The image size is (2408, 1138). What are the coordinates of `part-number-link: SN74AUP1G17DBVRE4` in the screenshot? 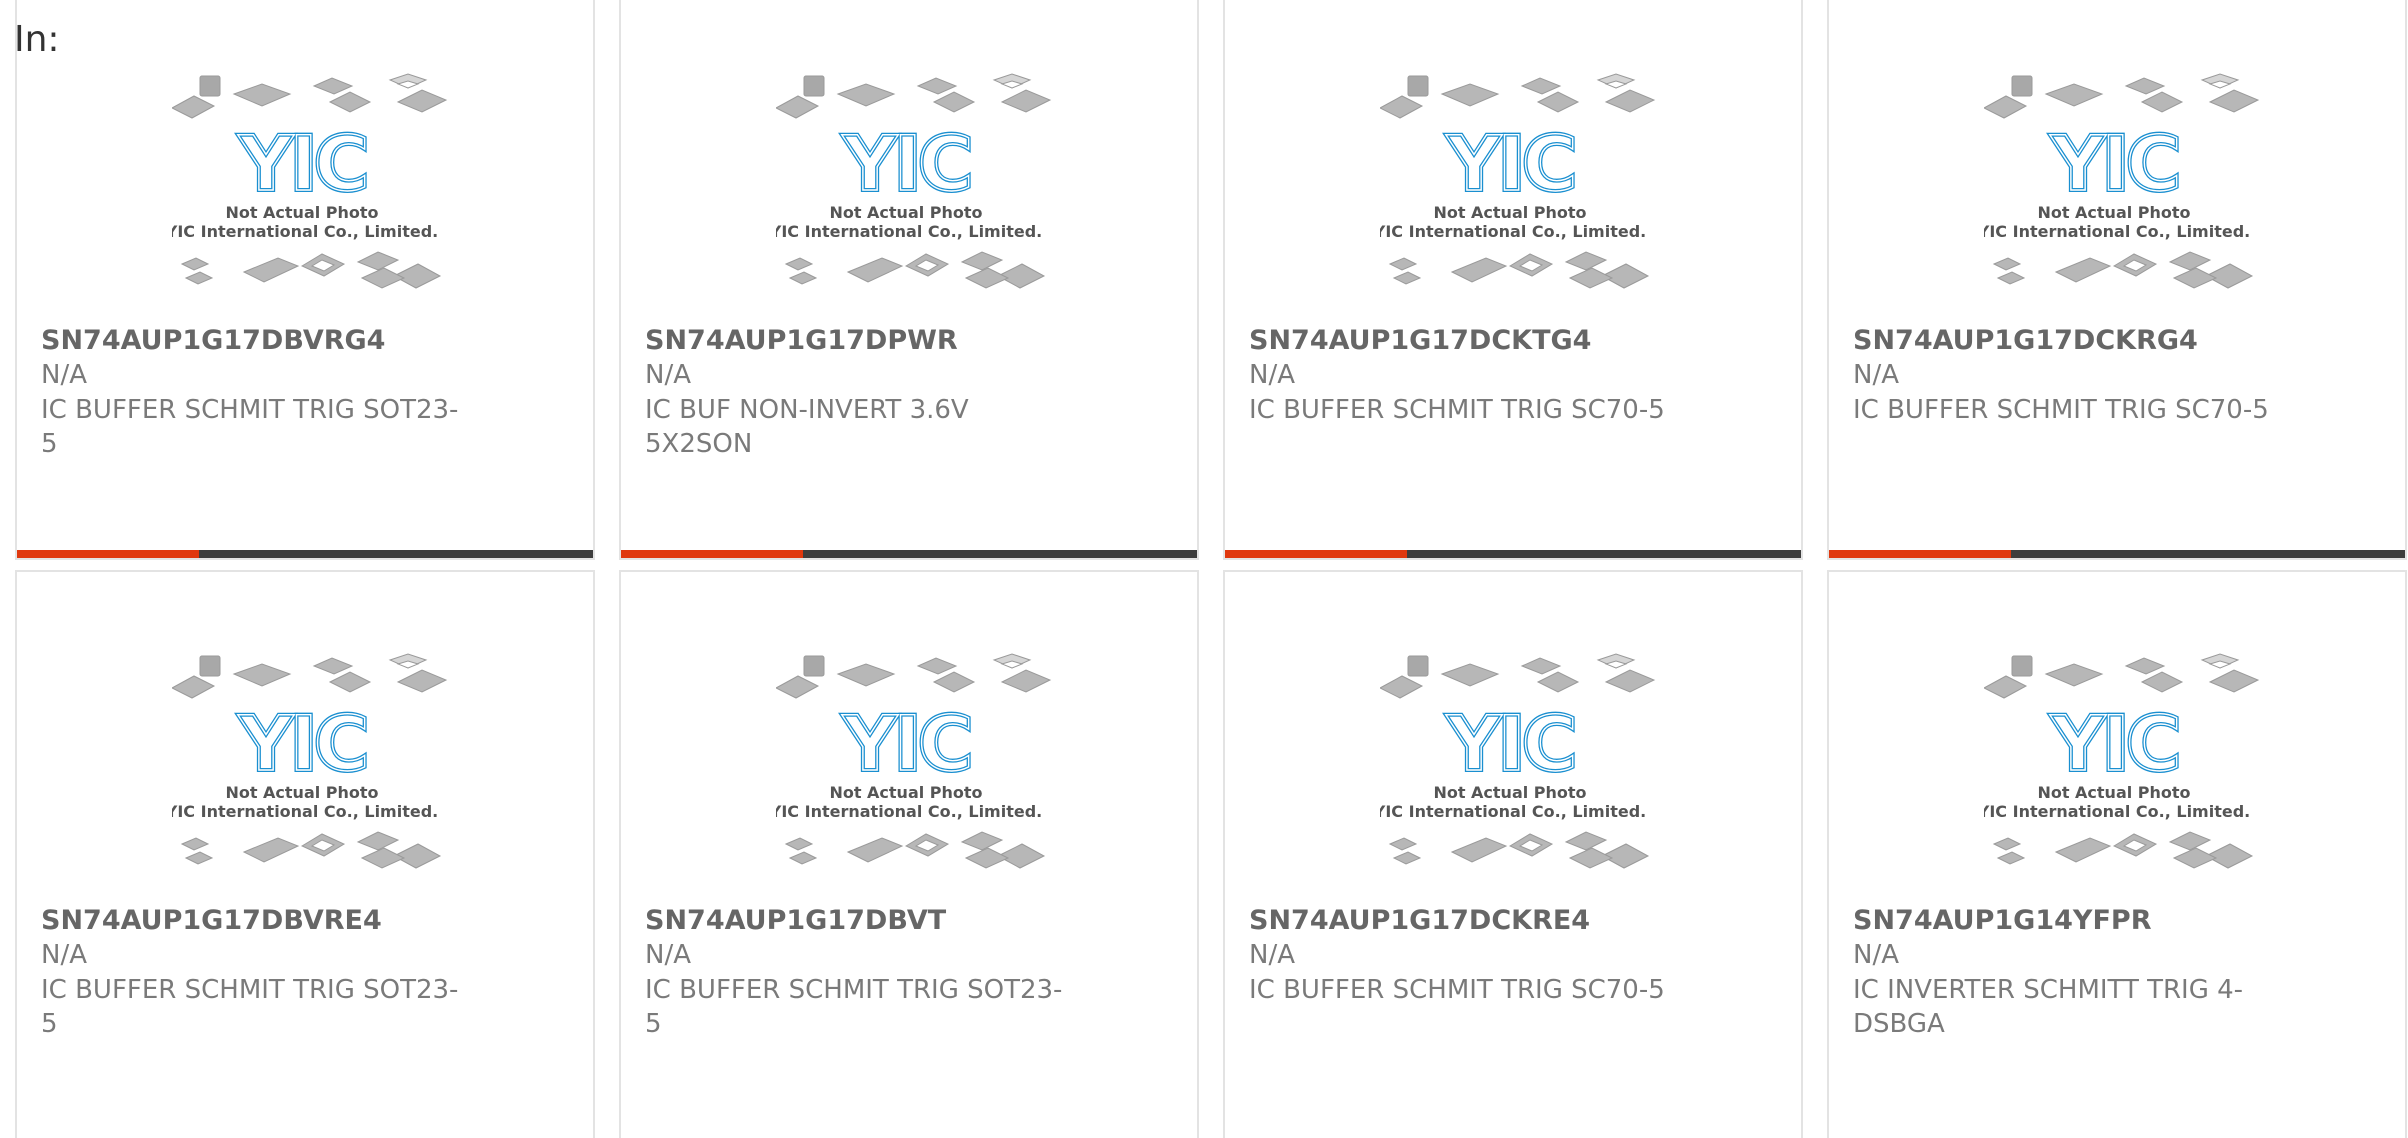 It's located at (211, 920).